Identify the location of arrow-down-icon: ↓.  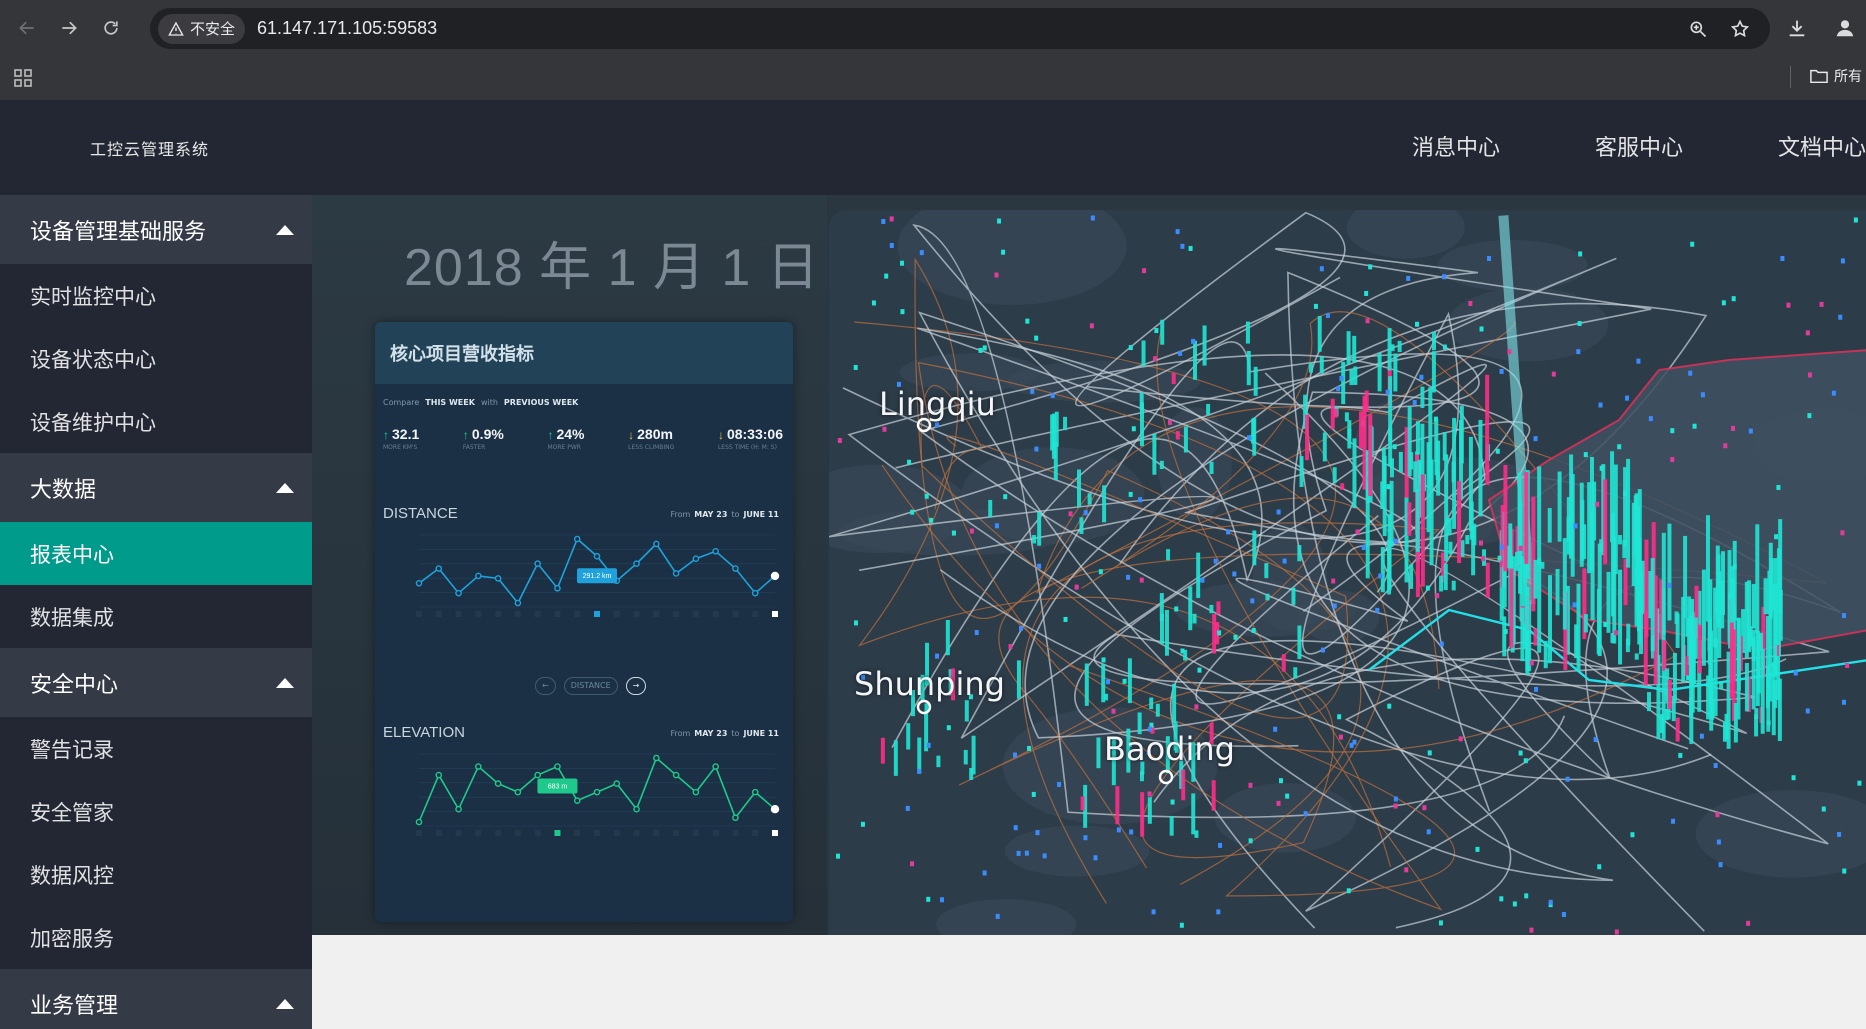
(631, 435).